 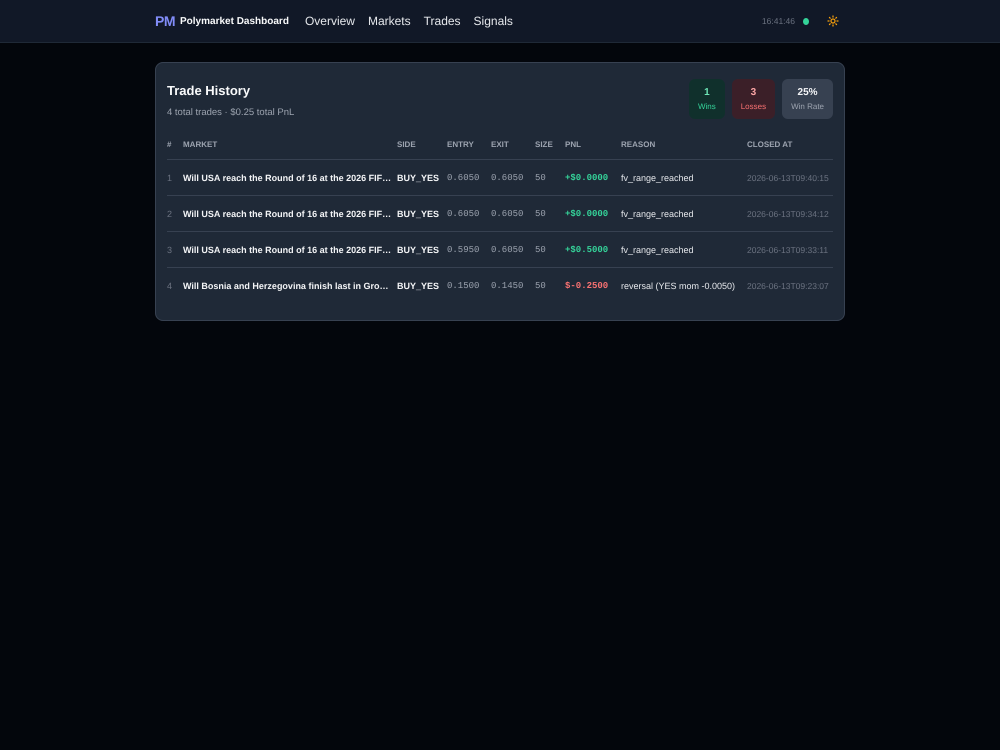 I want to click on stat-value: 1, so click(x=707, y=92).